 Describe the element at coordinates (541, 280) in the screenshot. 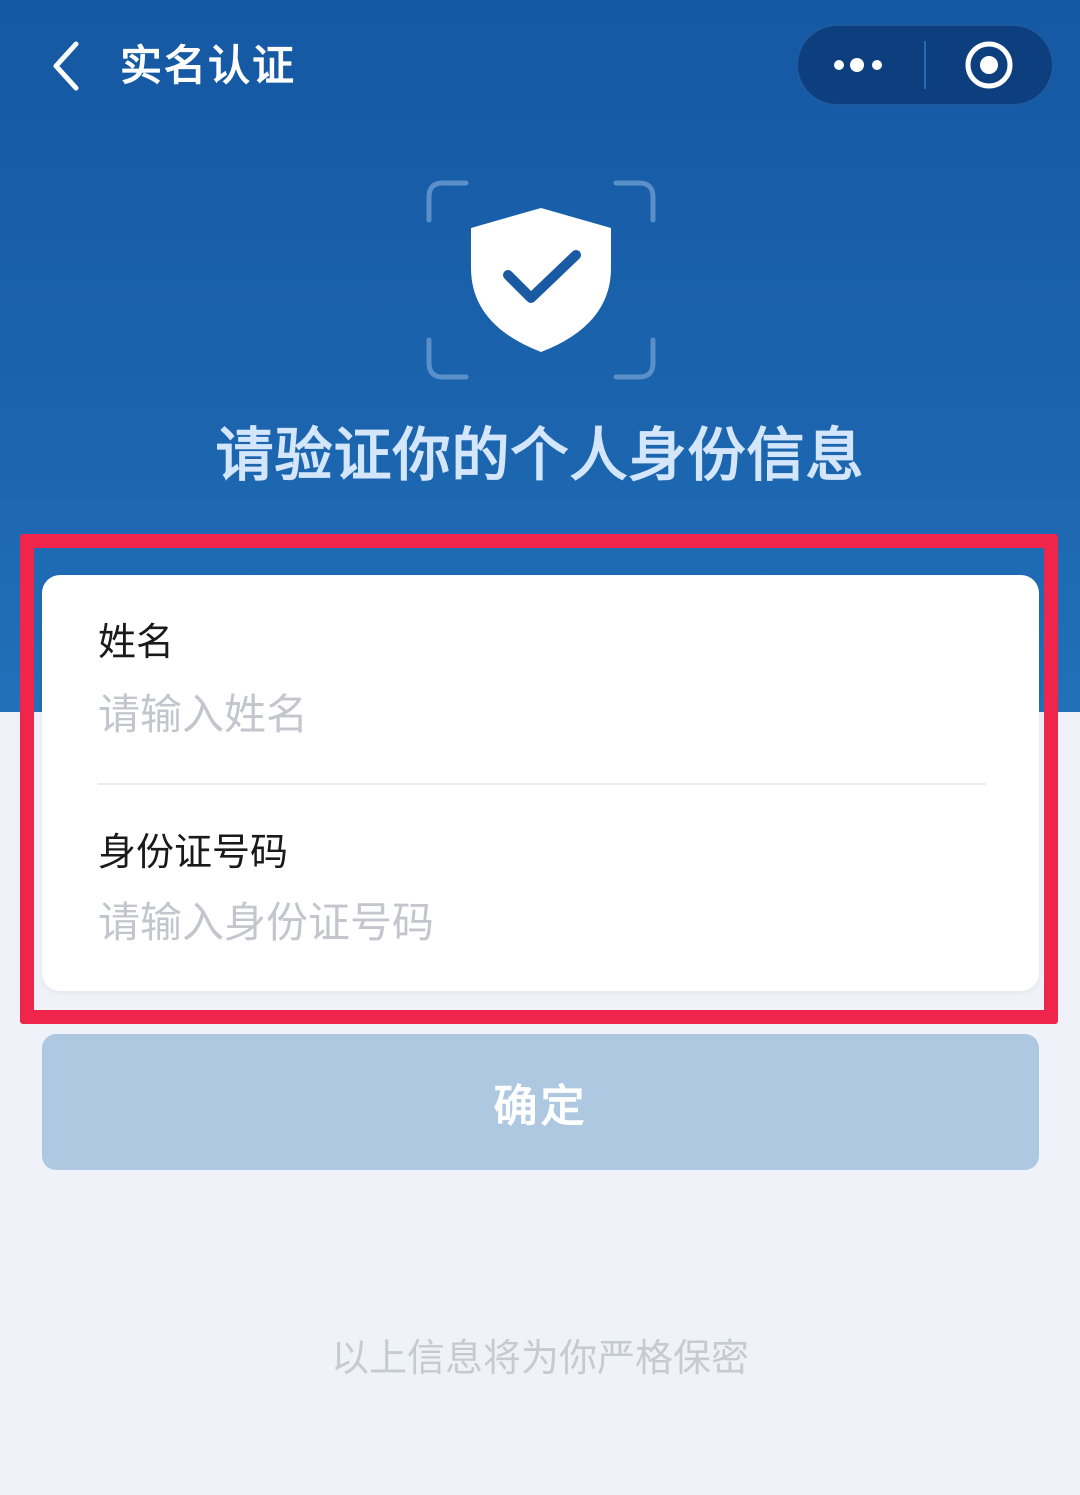

I see `shield-check-icon` at that location.